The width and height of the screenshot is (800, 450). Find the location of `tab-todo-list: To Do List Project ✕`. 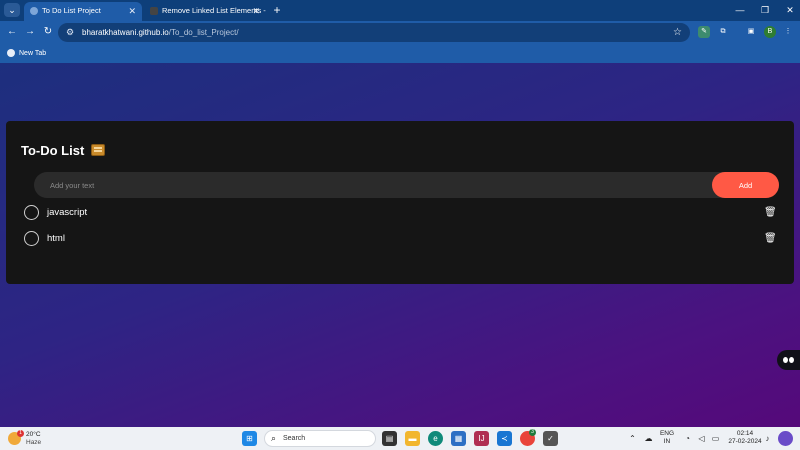

tab-todo-list: To Do List Project ✕ is located at coordinates (83, 11).